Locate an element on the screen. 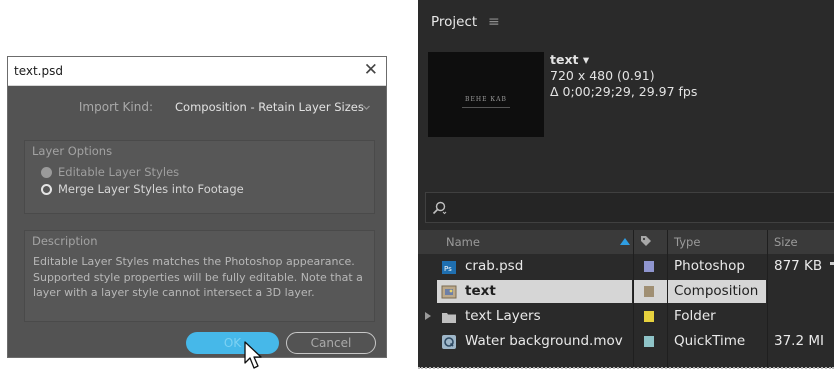 The image size is (834, 372). import-kind-value: Composition - Retain Layer Sizes is located at coordinates (269, 107).